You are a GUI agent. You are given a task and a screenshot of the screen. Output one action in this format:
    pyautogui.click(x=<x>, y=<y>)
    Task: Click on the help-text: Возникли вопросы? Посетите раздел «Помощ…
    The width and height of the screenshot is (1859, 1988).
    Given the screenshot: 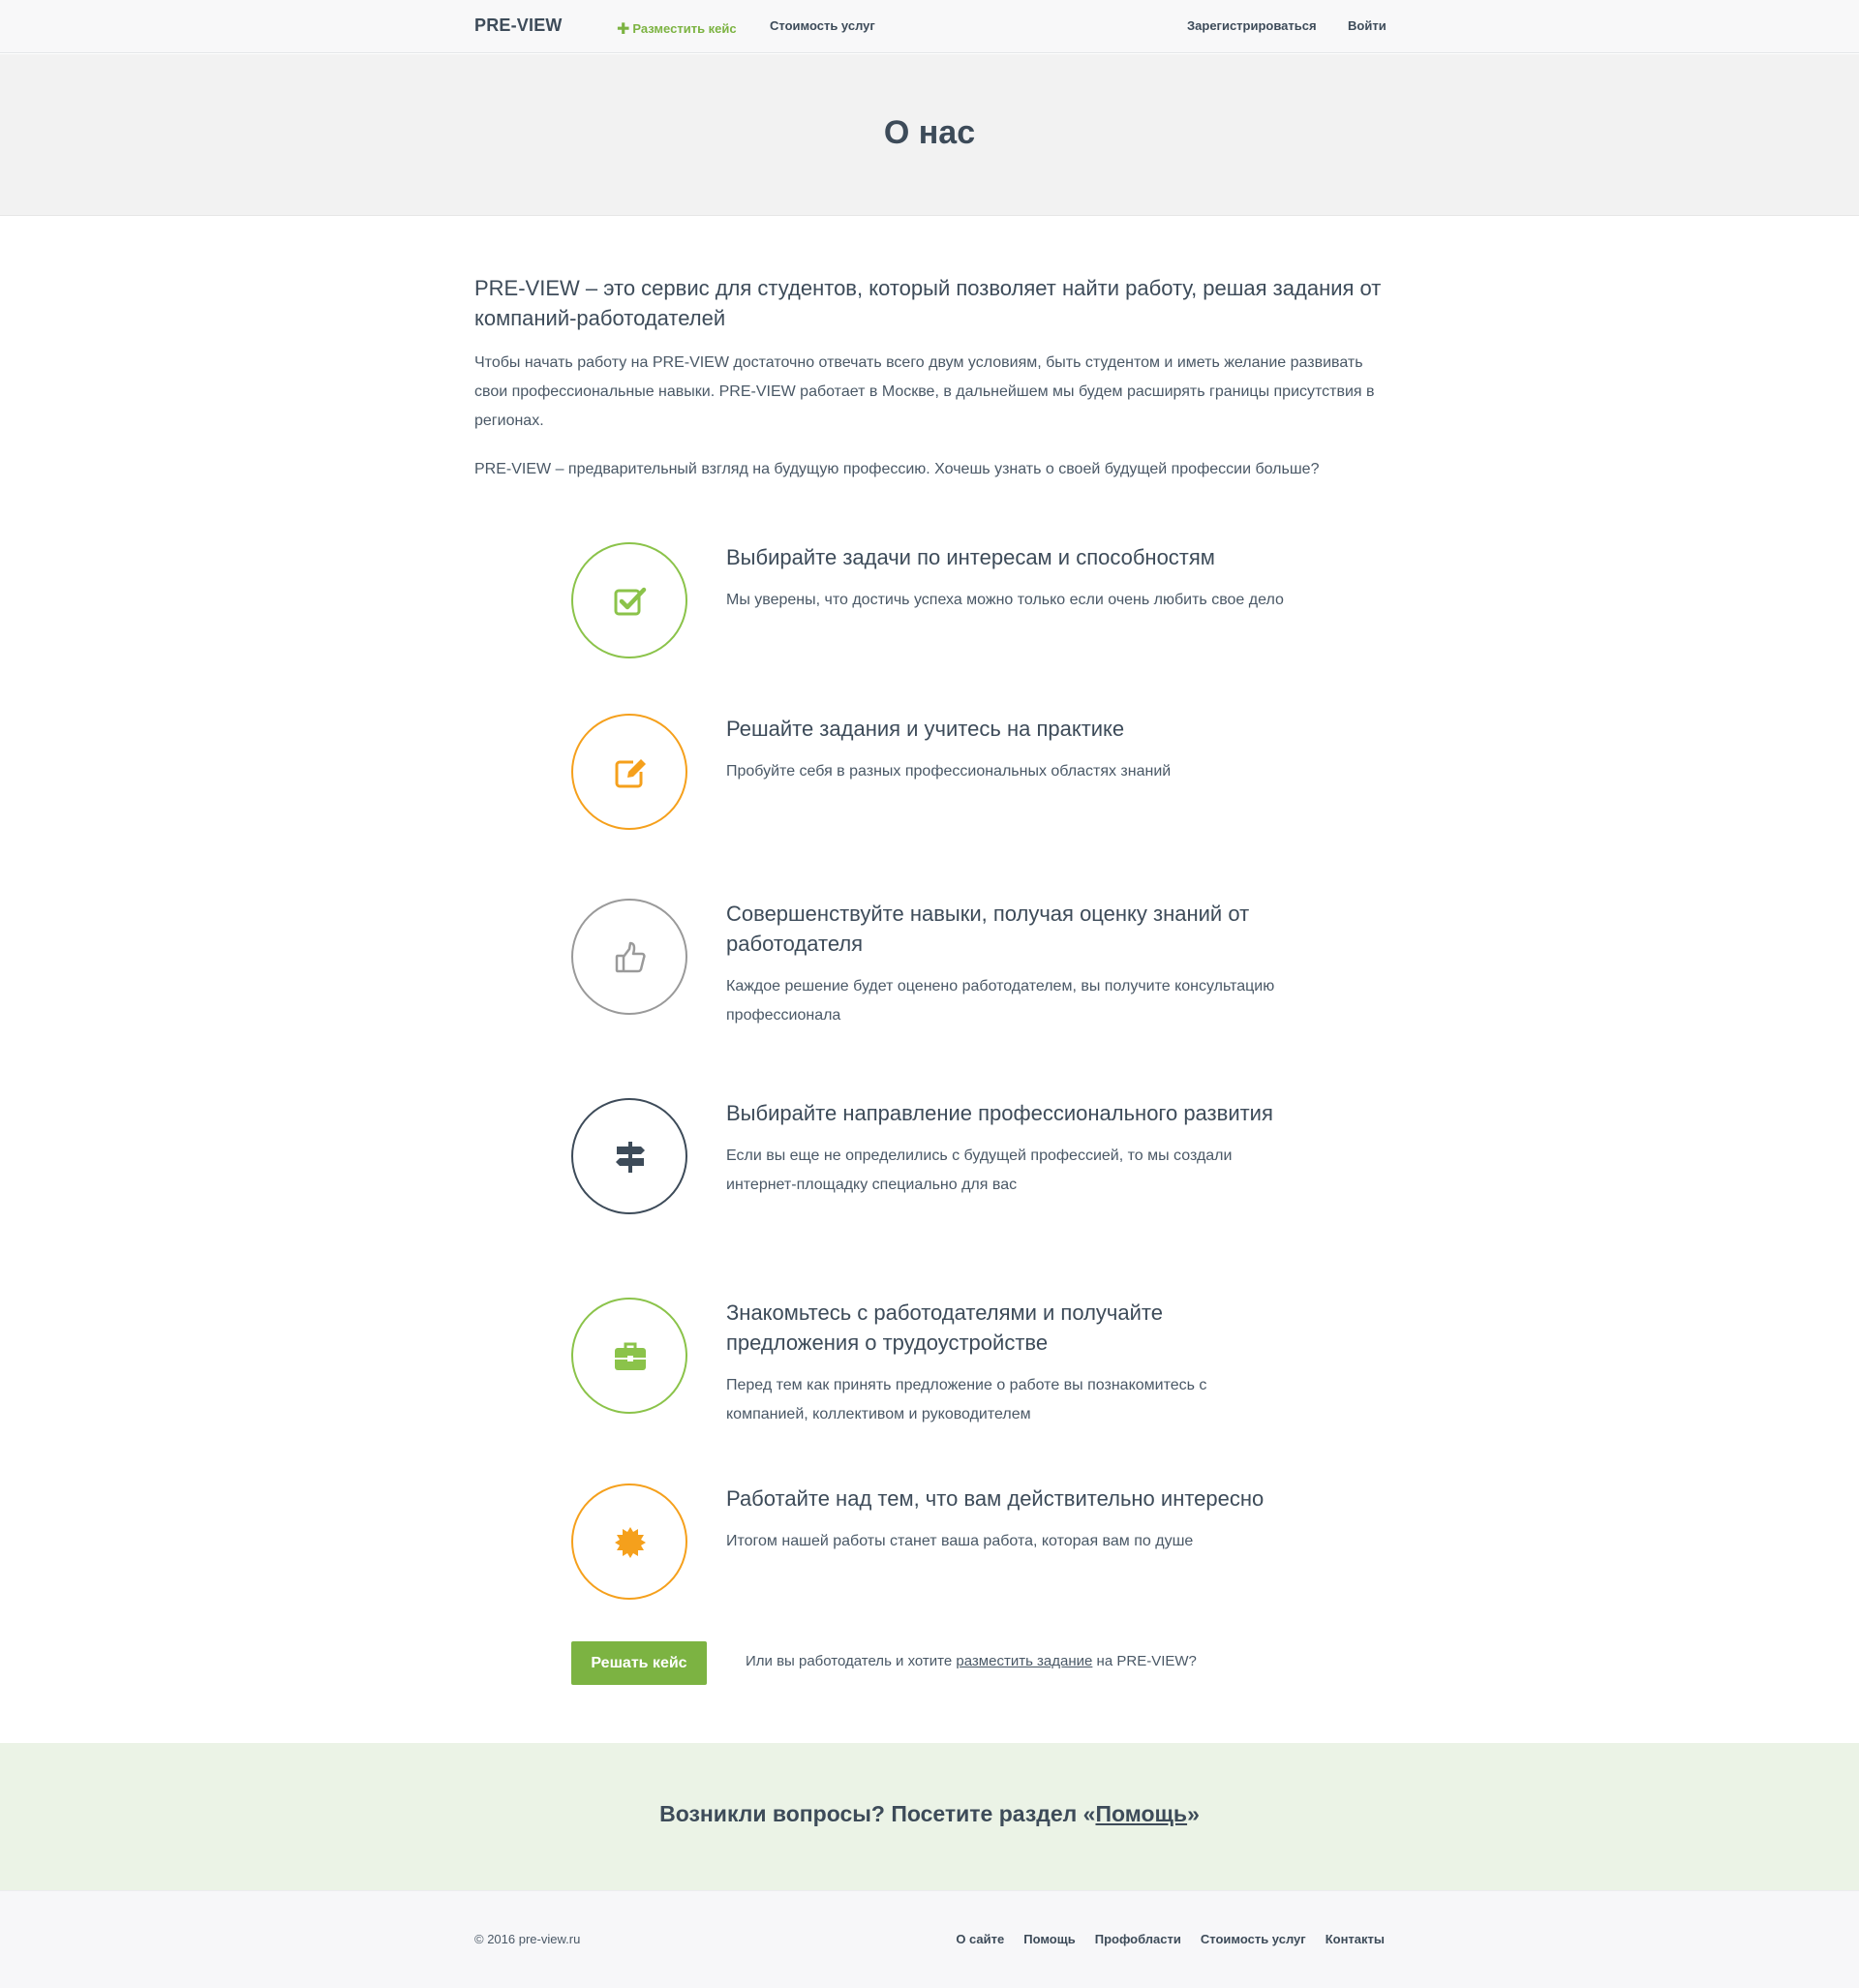 What is the action you would take?
    pyautogui.click(x=929, y=1814)
    